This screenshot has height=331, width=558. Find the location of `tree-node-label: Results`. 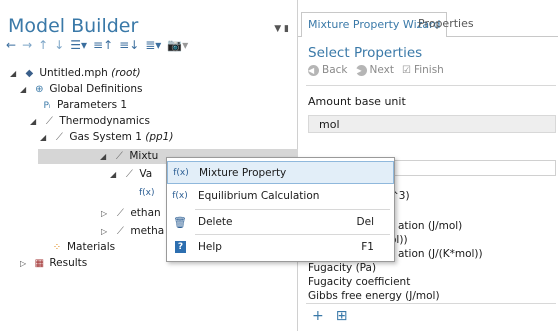

tree-node-label: Results is located at coordinates (68, 263).